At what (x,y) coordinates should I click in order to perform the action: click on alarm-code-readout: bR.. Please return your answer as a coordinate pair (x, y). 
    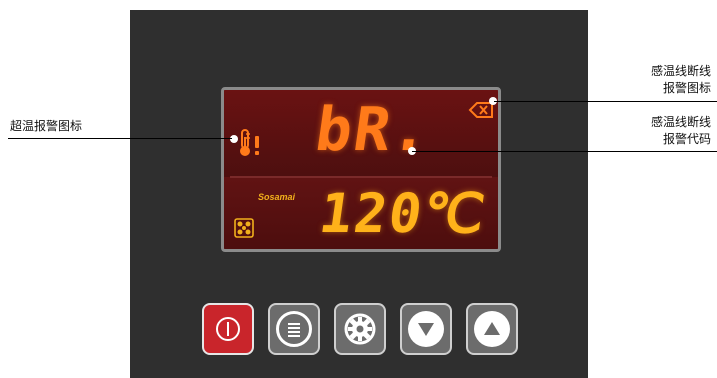
    Looking at the image, I should click on (373, 130).